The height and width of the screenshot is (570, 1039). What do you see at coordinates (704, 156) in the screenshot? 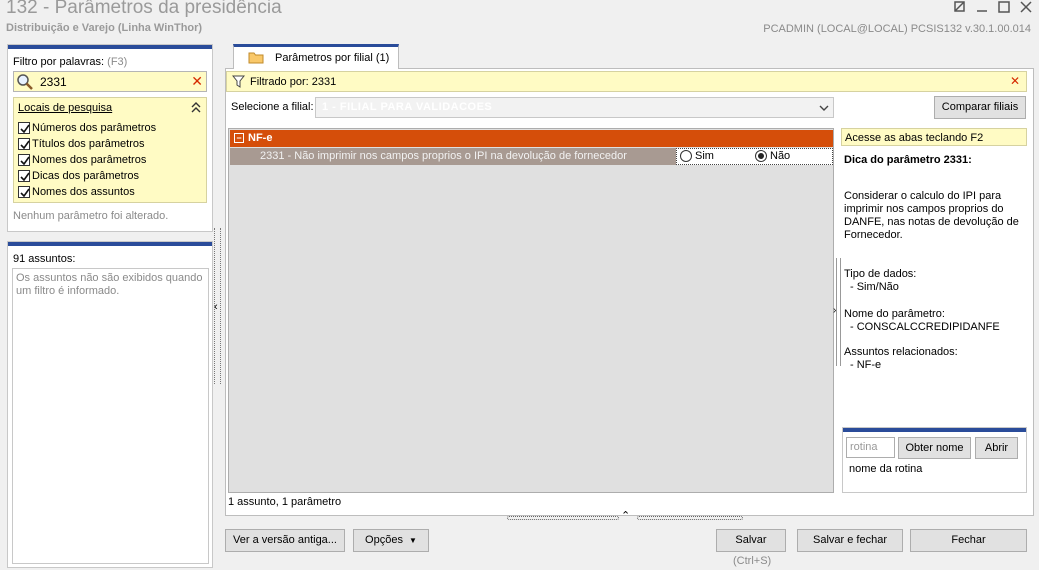
I see `option-sim-label: Sim` at bounding box center [704, 156].